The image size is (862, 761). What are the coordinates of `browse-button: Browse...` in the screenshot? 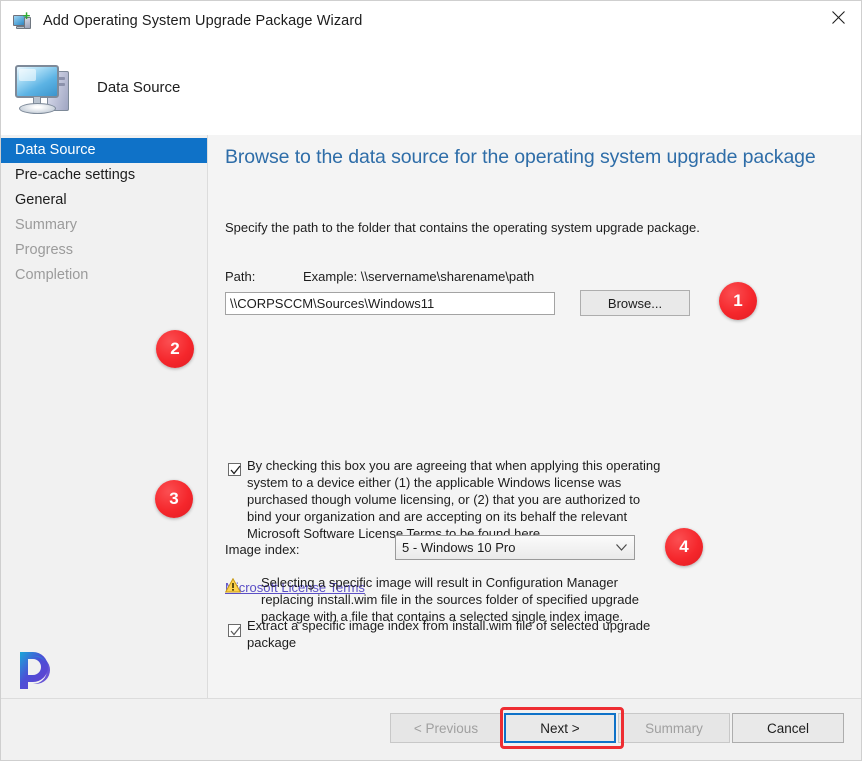 It's located at (635, 303).